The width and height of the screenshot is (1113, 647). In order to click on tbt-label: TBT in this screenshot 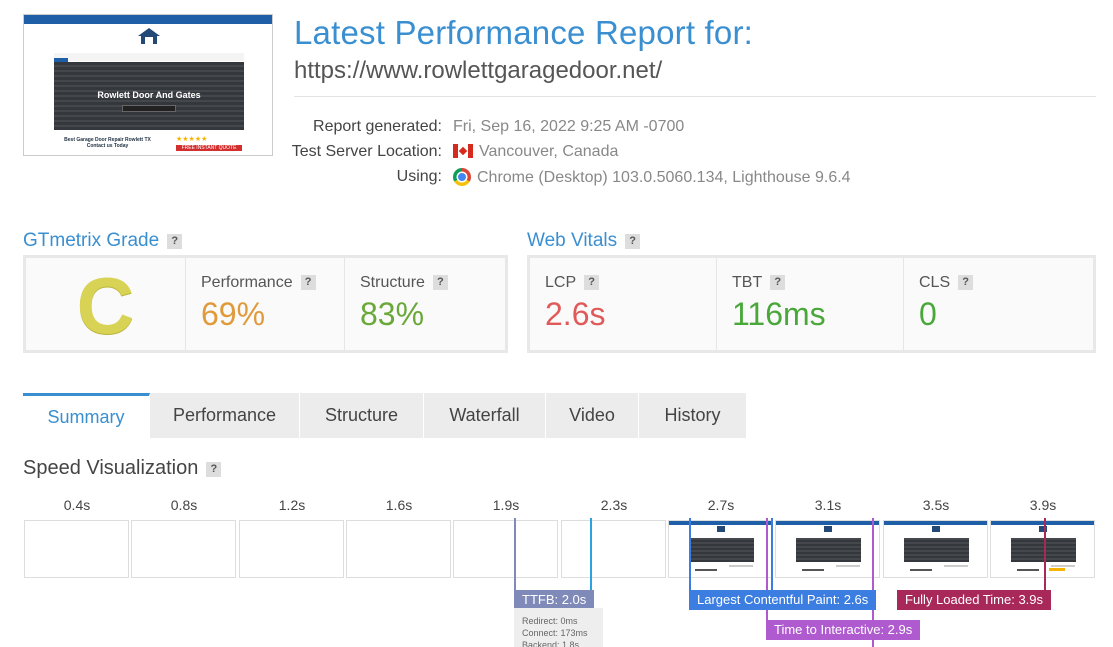, I will do `click(747, 282)`.